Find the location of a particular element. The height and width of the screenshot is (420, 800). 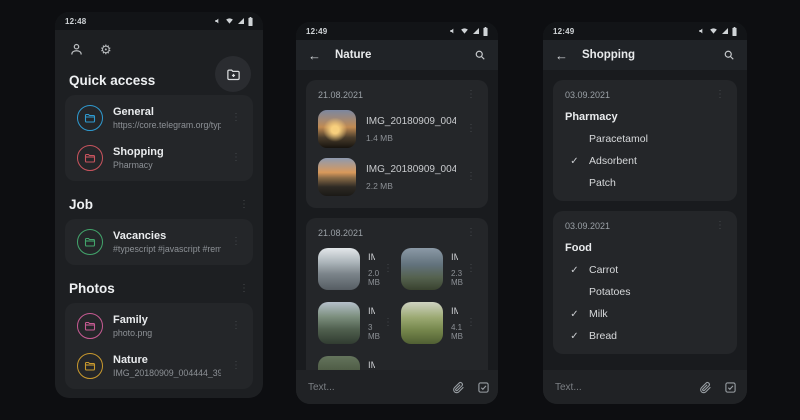

checklist-item: ✓ Adsorbent is located at coordinates (645, 161).